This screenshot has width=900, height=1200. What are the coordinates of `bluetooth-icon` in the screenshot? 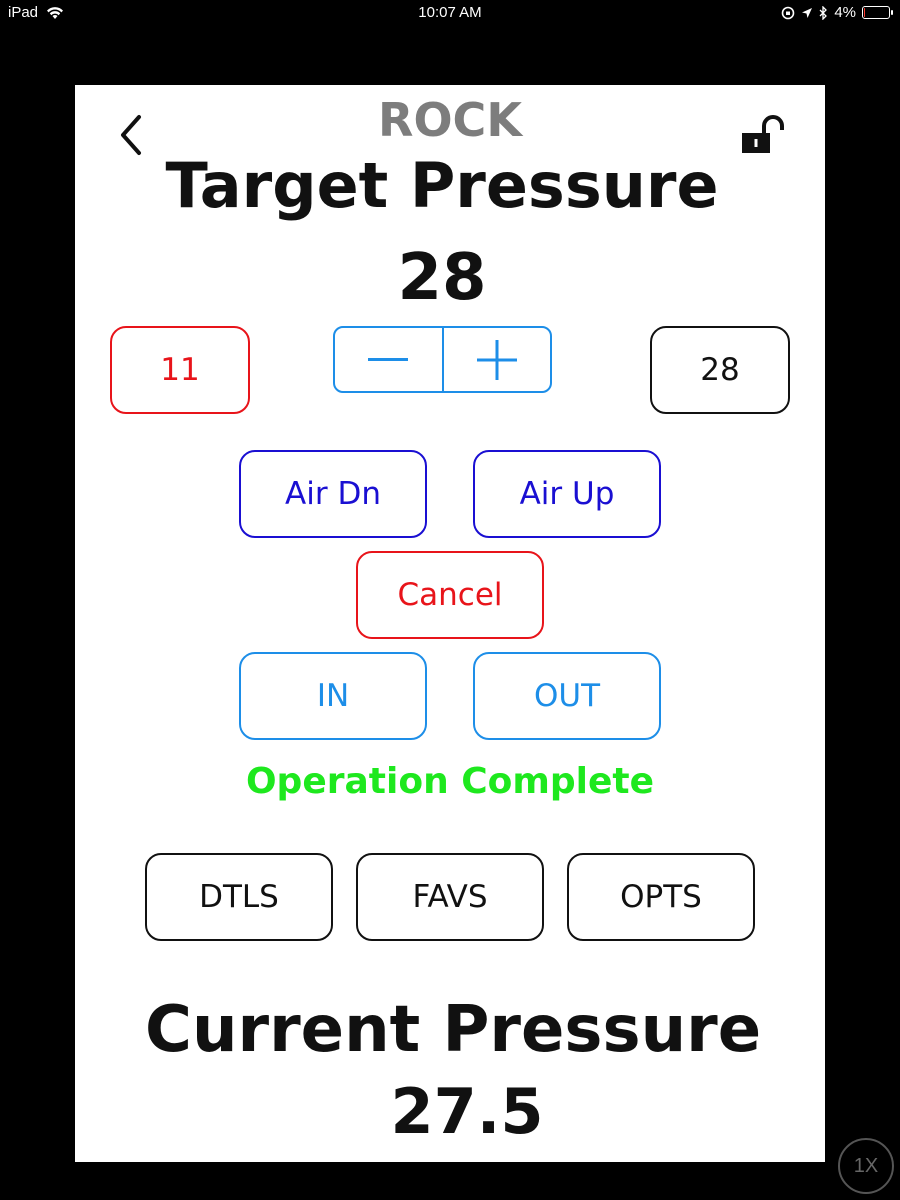 It's located at (823, 12).